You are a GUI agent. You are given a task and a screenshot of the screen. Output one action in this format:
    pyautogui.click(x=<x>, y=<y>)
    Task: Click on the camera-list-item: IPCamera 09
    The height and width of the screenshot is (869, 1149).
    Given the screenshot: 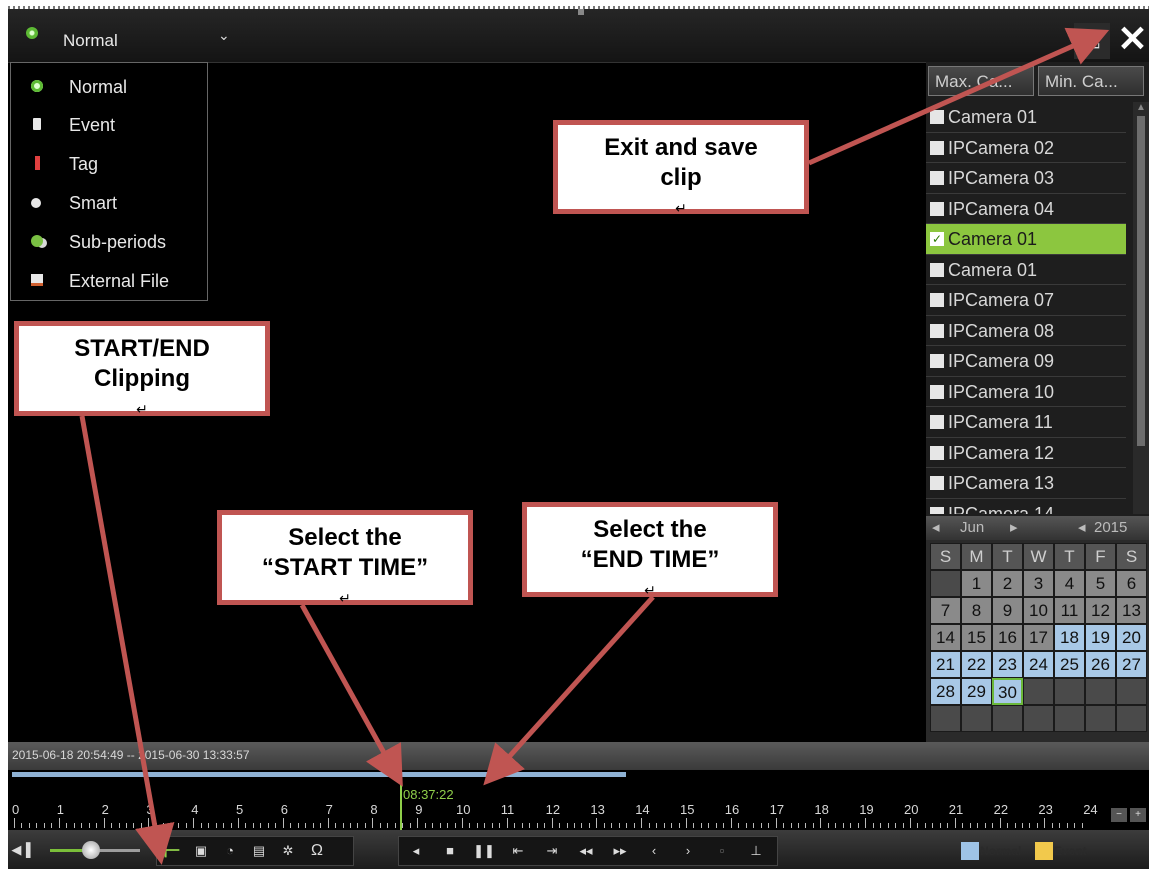 What is the action you would take?
    pyautogui.click(x=1026, y=361)
    